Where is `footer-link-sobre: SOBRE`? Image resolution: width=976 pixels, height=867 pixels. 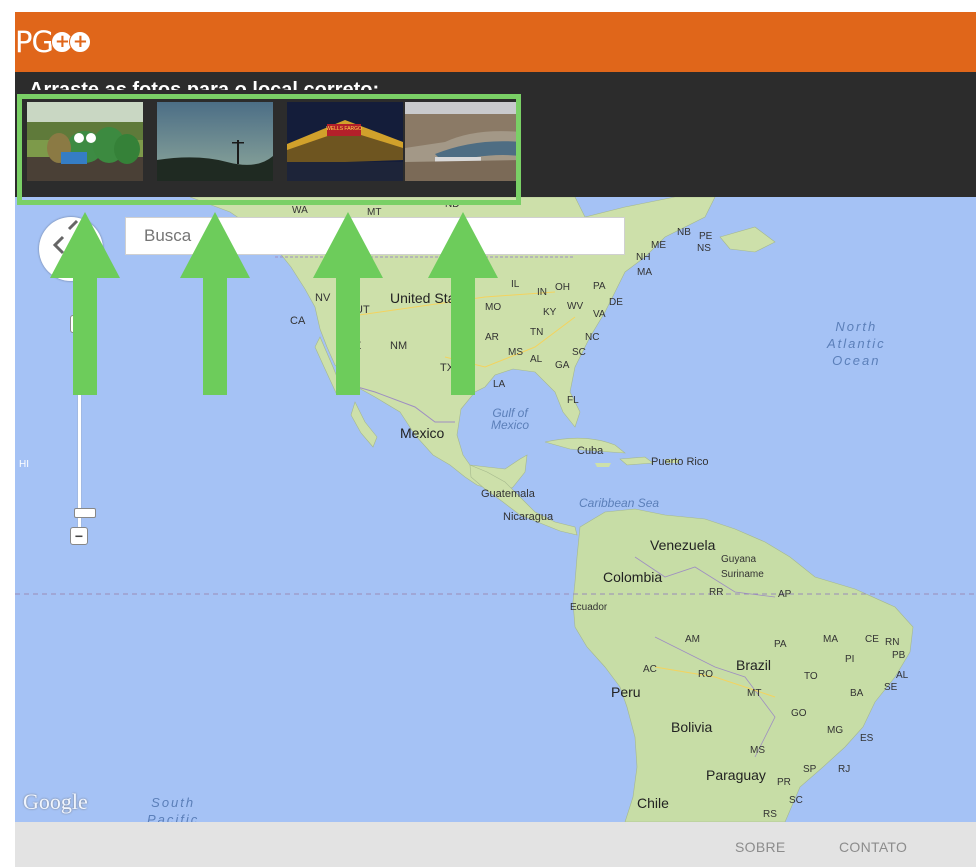 footer-link-sobre: SOBRE is located at coordinates (760, 847).